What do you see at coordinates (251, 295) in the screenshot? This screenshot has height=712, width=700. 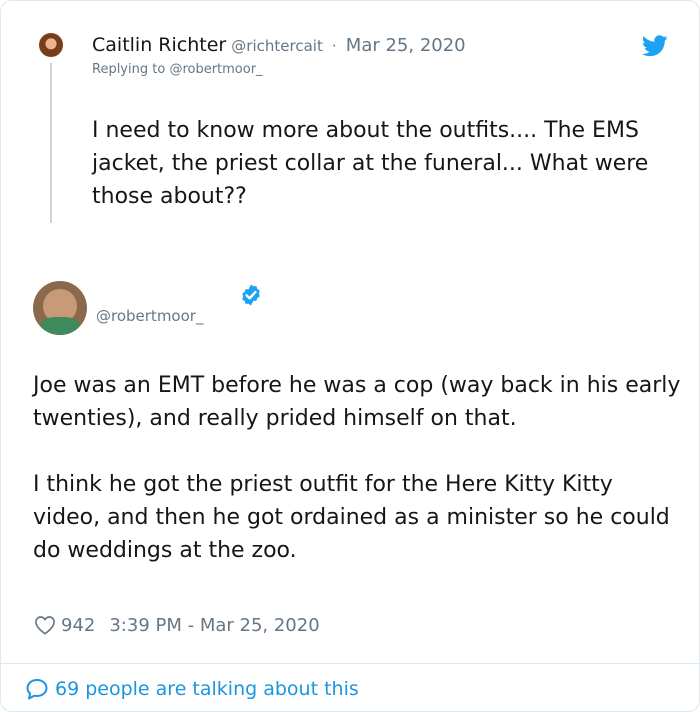 I see `verified-badge-icon` at bounding box center [251, 295].